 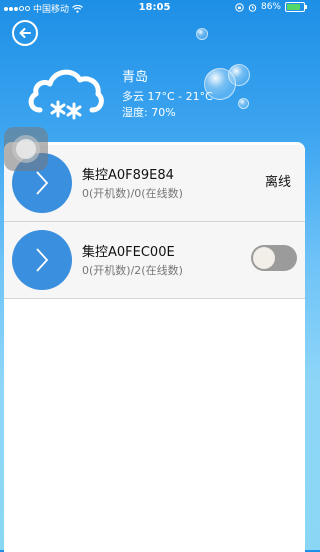 I want to click on weather-city: 青岛, so click(x=135, y=77).